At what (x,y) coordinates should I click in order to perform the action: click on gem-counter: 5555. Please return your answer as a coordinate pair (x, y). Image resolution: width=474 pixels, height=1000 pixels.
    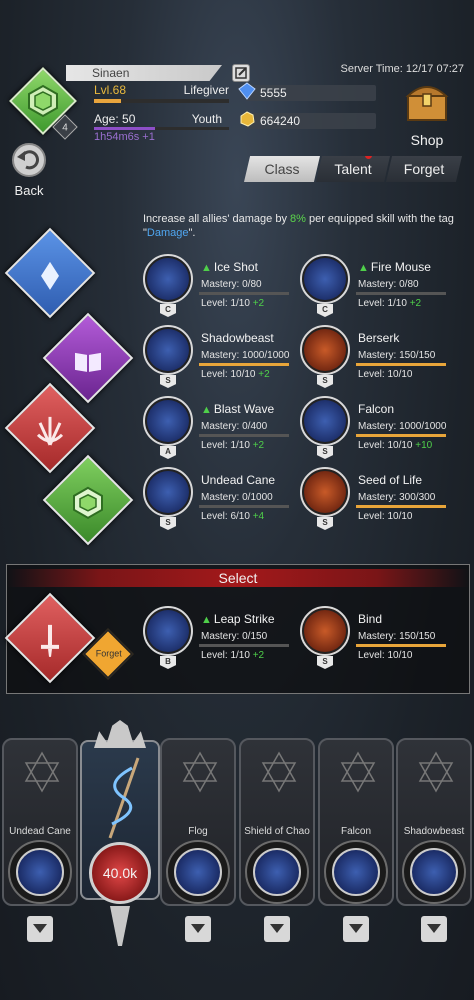
    Looking at the image, I should click on (307, 91).